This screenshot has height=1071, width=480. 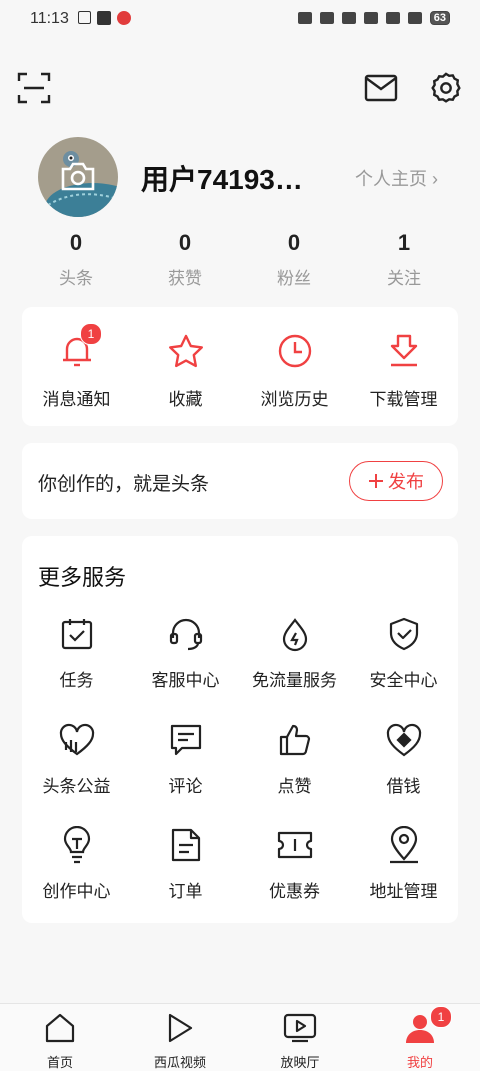 What do you see at coordinates (185, 370) in the screenshot?
I see `quick-action-favorites: 收藏` at bounding box center [185, 370].